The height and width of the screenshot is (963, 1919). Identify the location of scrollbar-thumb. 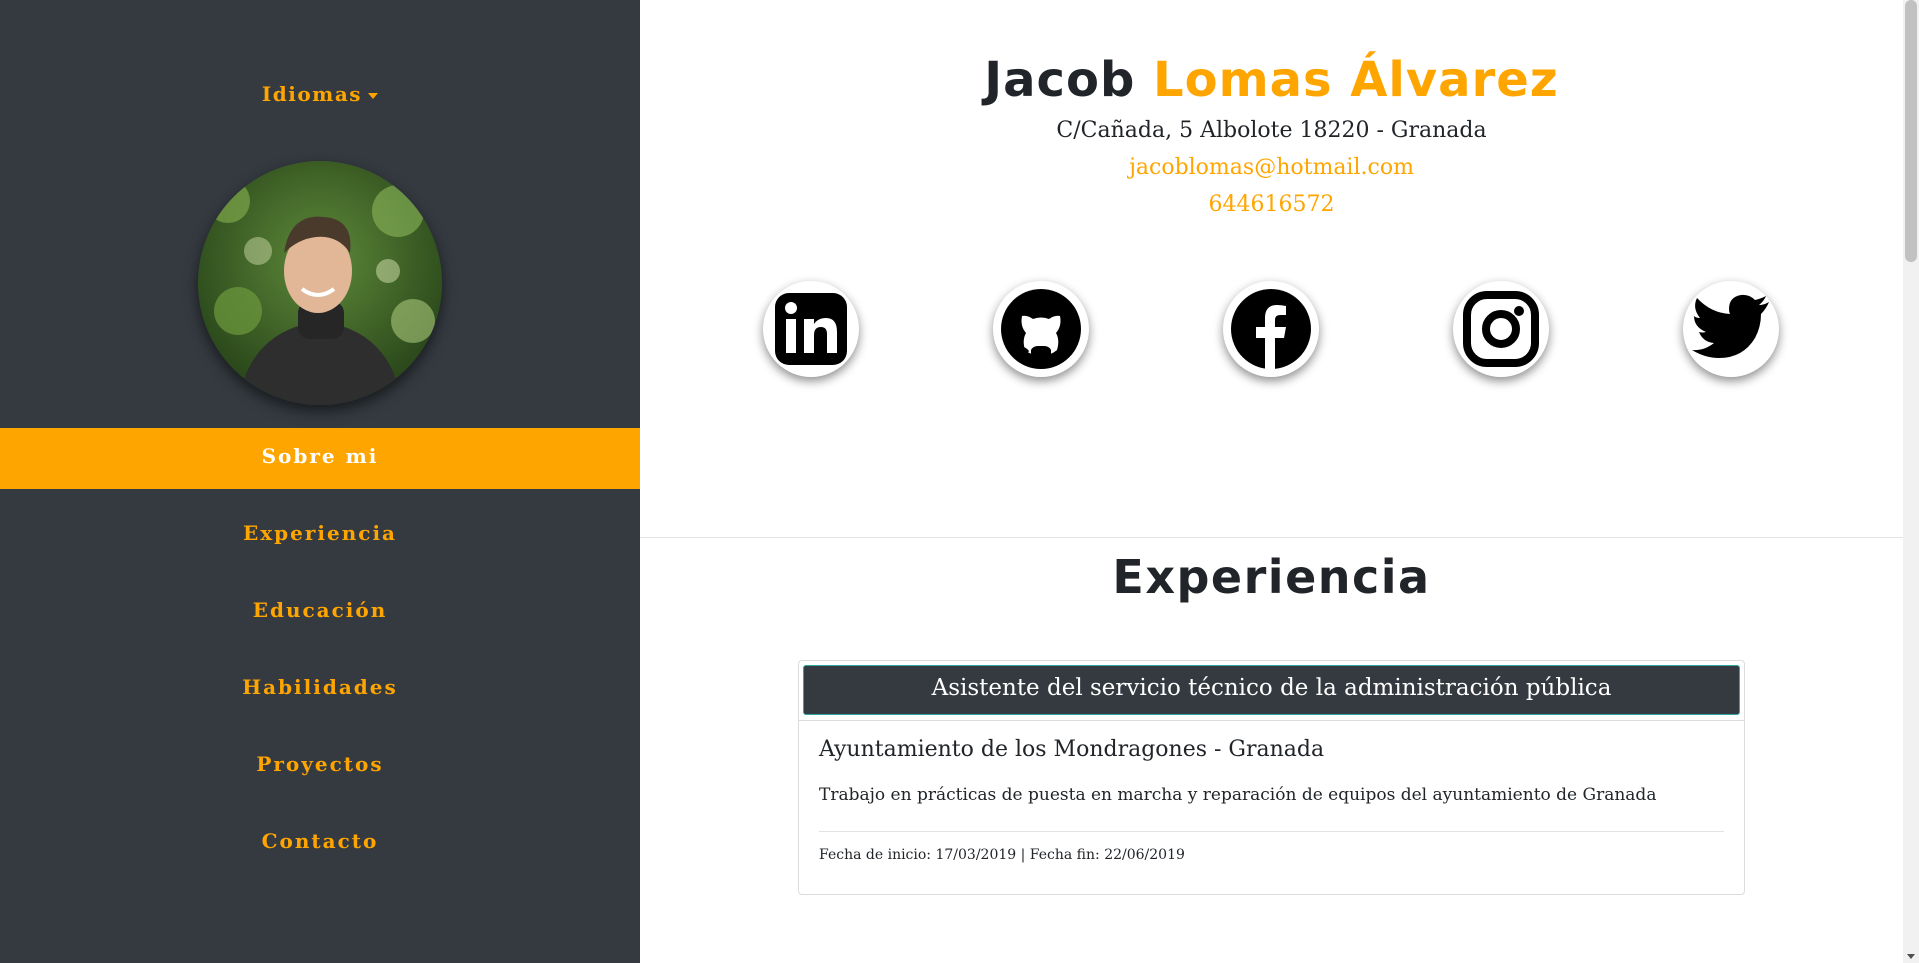
(1911, 131).